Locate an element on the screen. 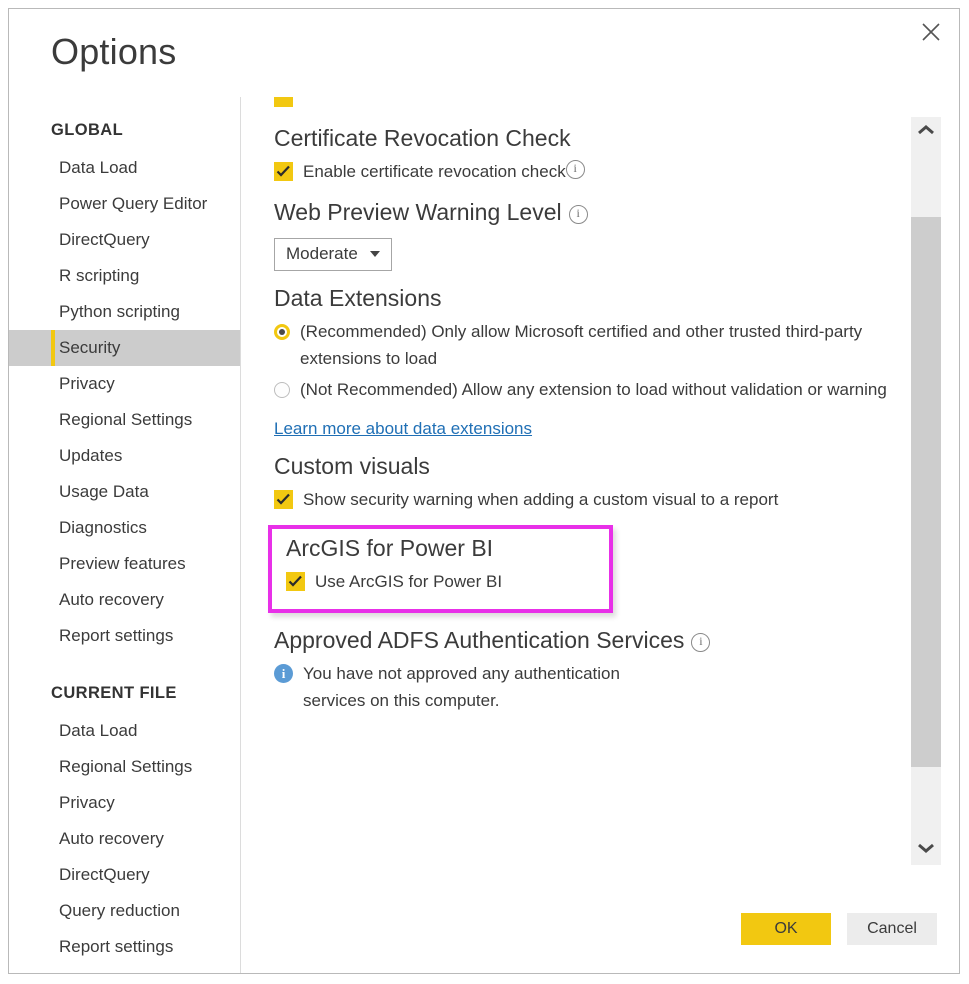 This screenshot has height=984, width=969. certificate-info-icon: i is located at coordinates (575, 169).